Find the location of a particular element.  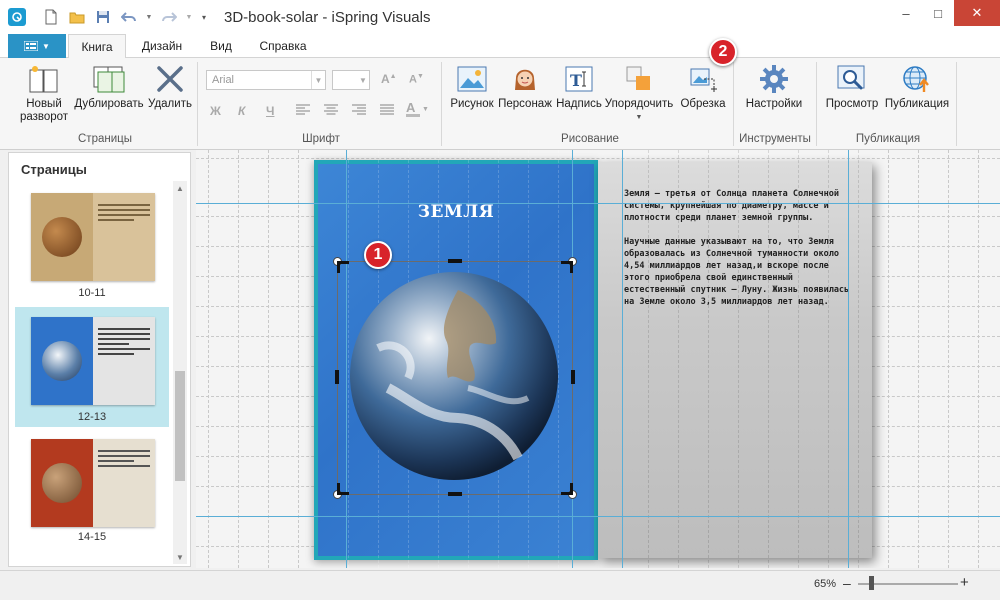

settings-button: Настройки is located at coordinates (774, 86).